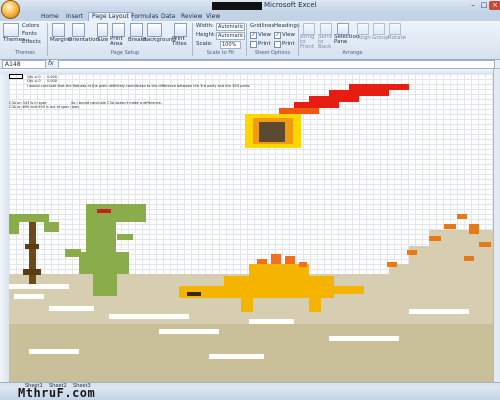  I want to click on background-icon, so click(154, 30).